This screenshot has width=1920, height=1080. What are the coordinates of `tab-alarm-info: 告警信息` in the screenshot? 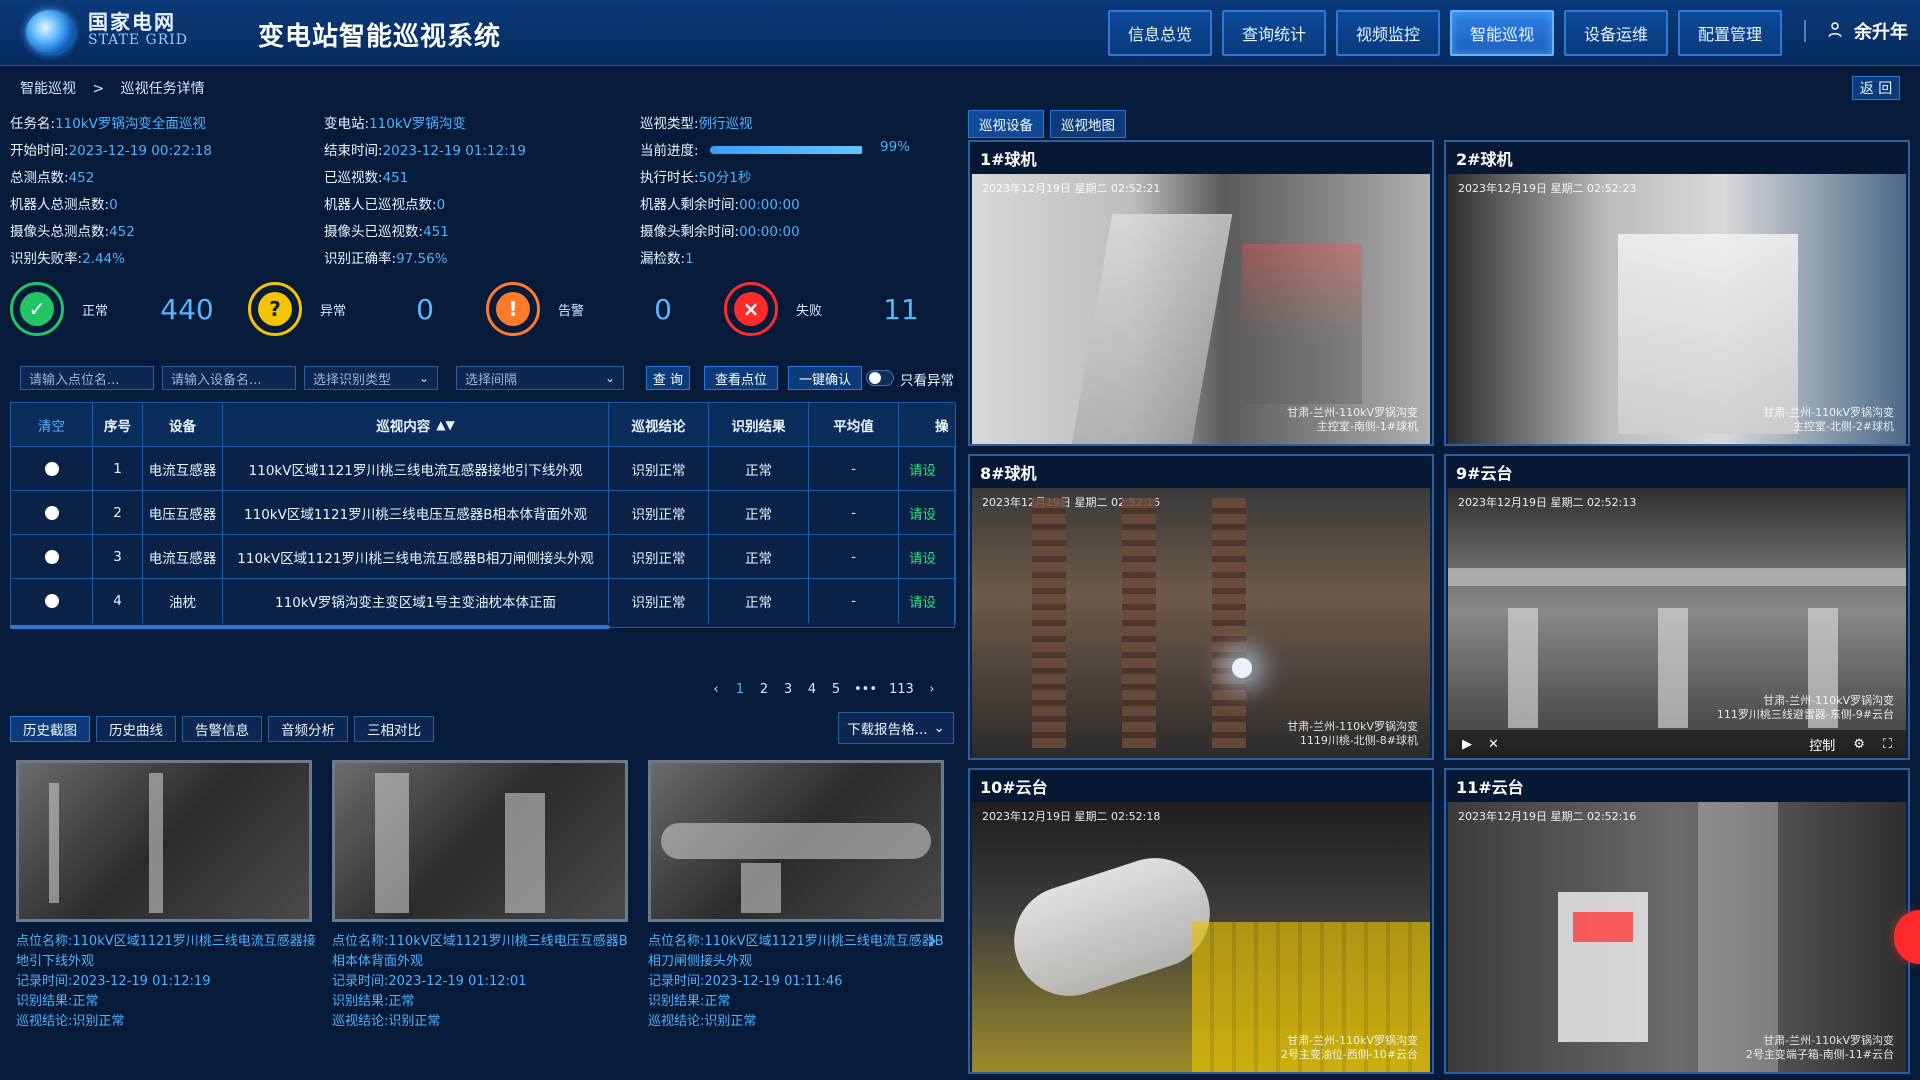 It's located at (222, 729).